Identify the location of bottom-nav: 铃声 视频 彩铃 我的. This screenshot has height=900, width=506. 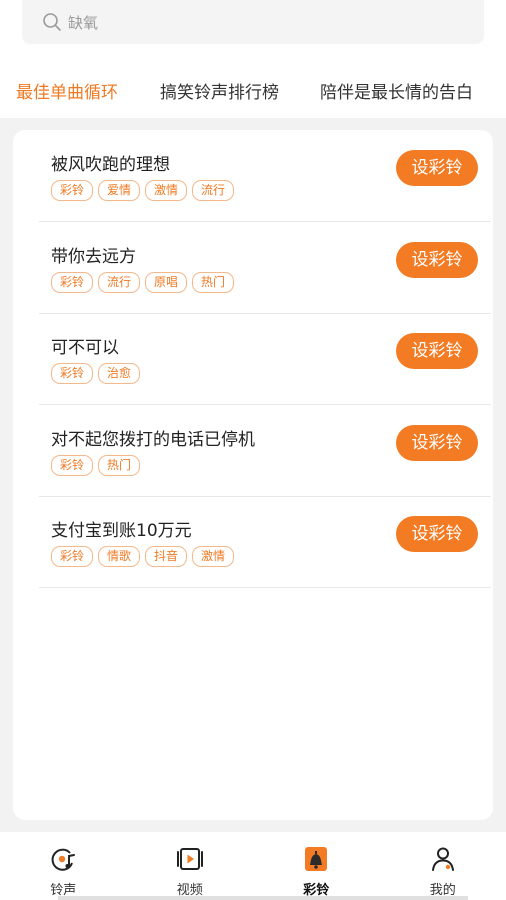
(253, 866).